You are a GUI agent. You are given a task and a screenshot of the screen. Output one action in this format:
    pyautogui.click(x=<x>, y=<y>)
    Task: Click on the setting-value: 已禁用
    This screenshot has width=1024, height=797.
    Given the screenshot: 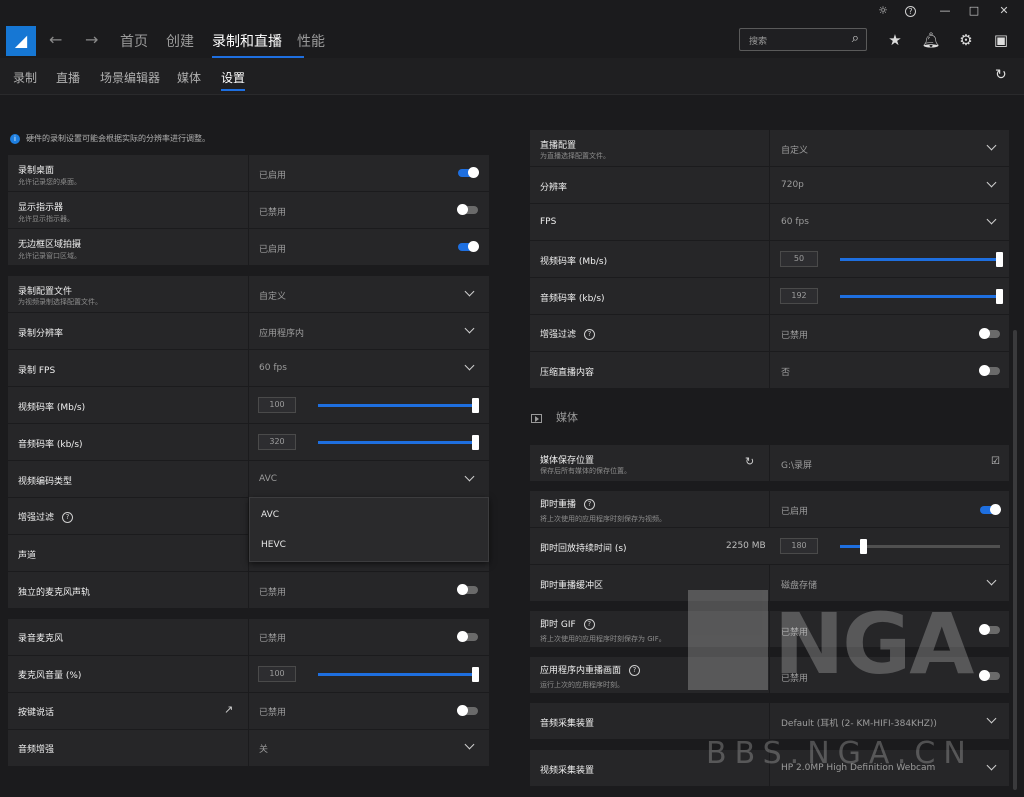 What is the action you would take?
    pyautogui.click(x=273, y=713)
    